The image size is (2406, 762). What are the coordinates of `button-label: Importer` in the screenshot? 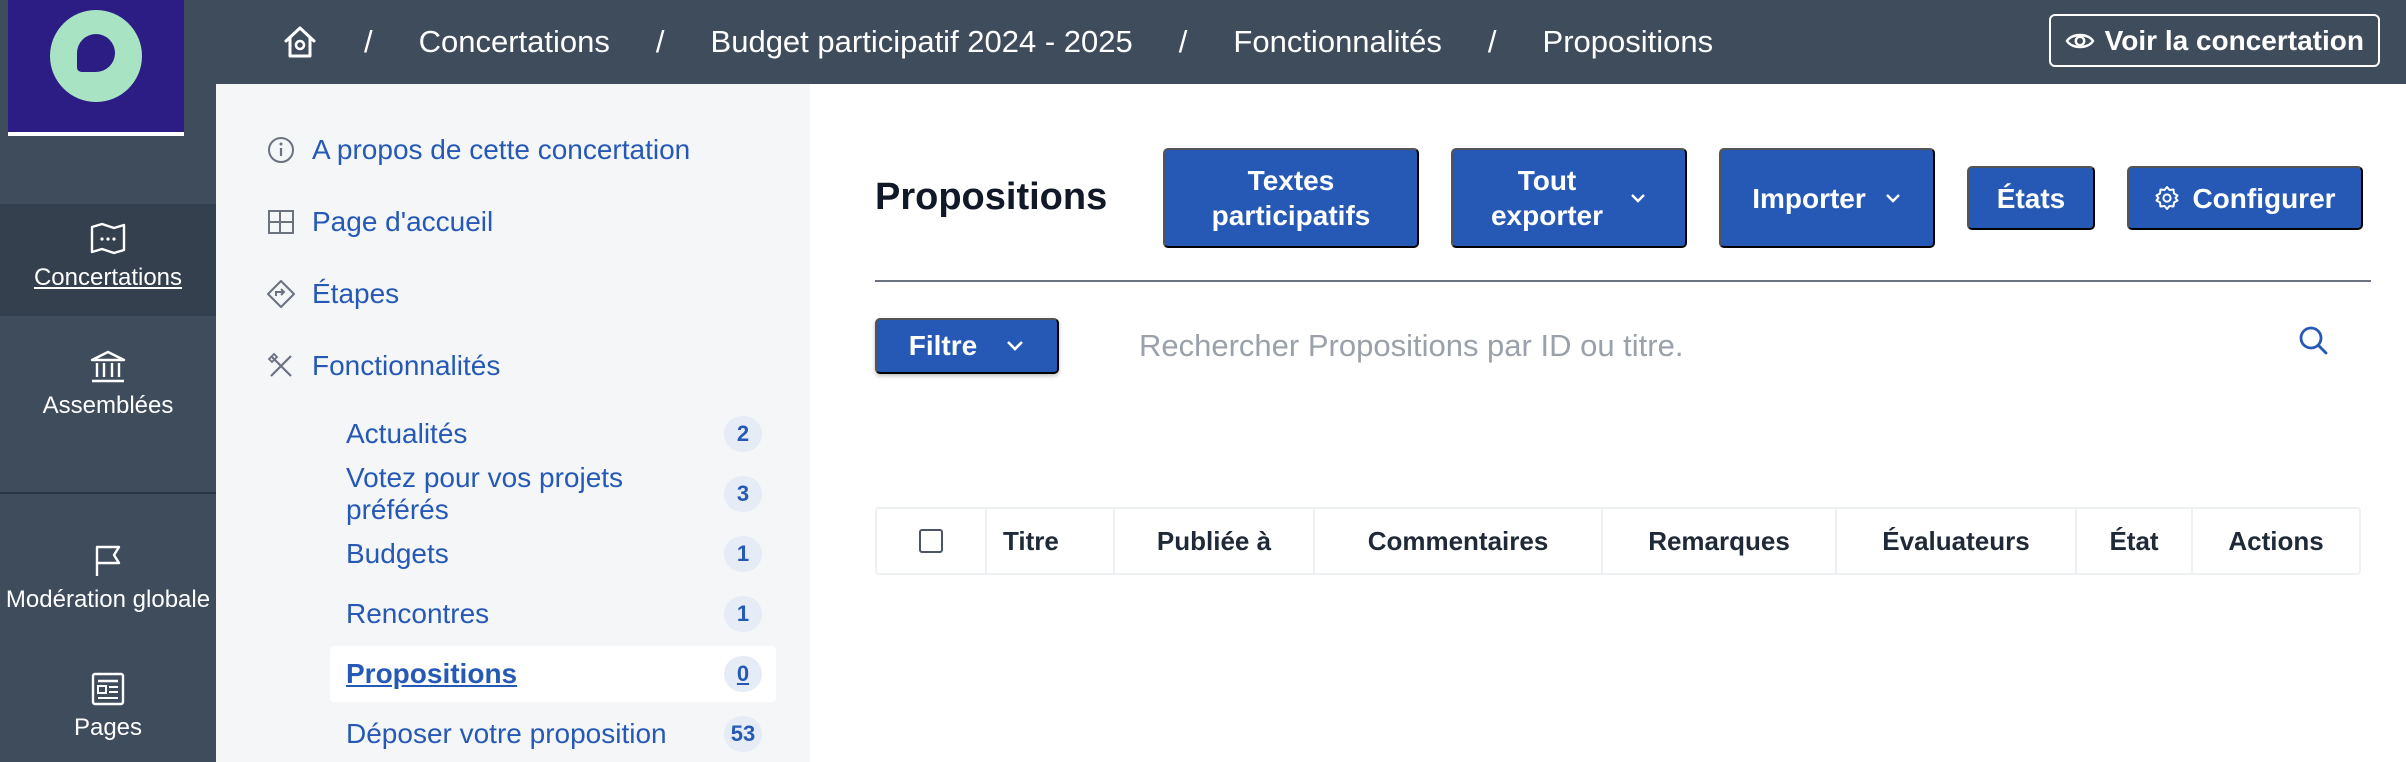 It's located at (1809, 198).